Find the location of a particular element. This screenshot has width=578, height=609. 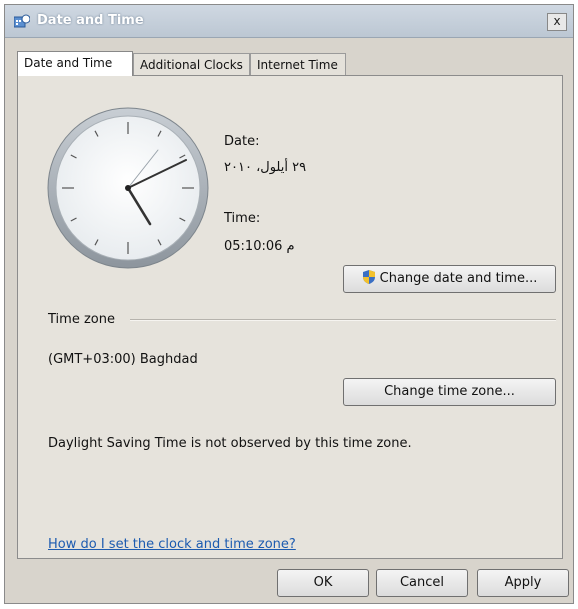

tab-date-and-time: Date and Time is located at coordinates (75, 63).